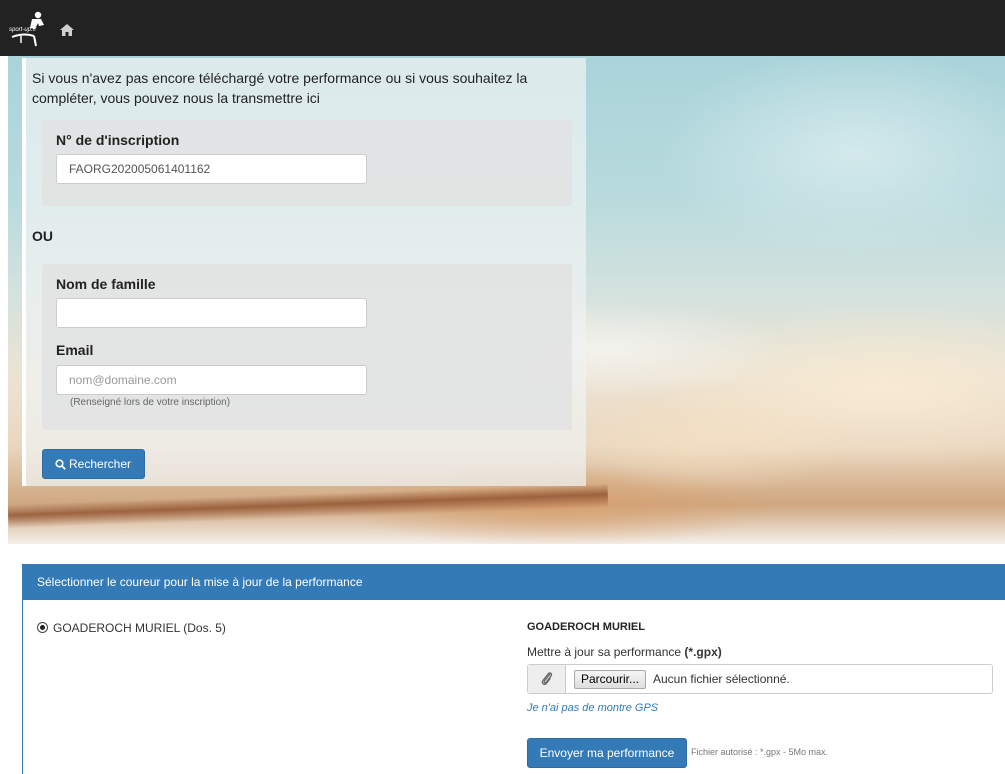 The image size is (1005, 774). I want to click on no-file-text: Aucun fichier sélectionné., so click(721, 679).